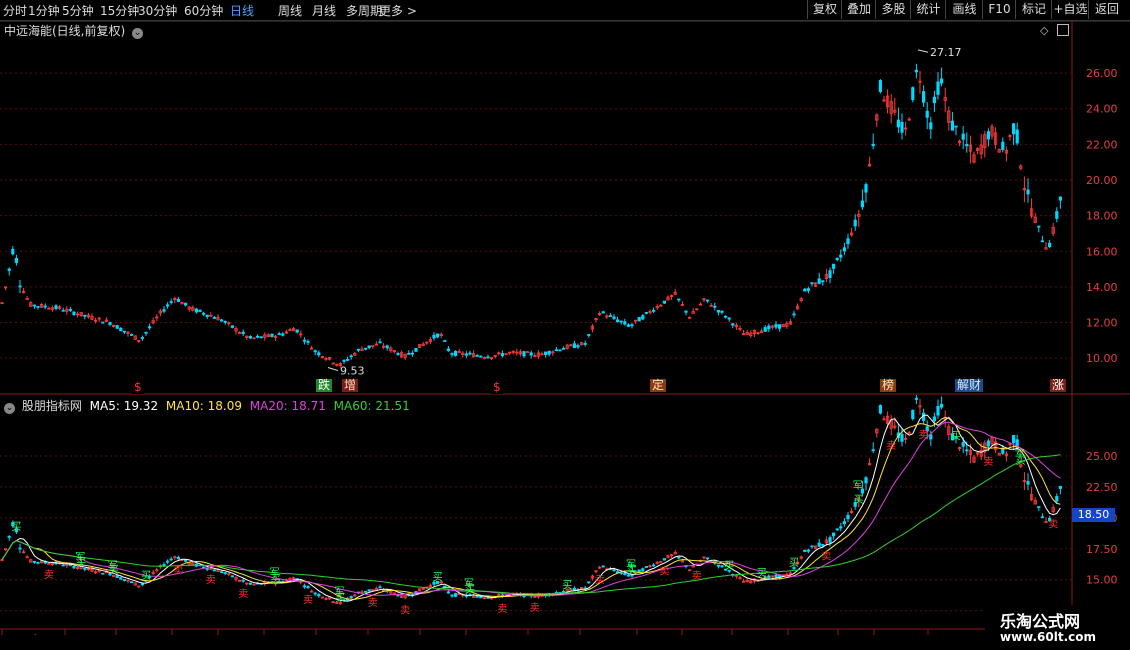  I want to click on period-tab-6: 日线, so click(242, 10).